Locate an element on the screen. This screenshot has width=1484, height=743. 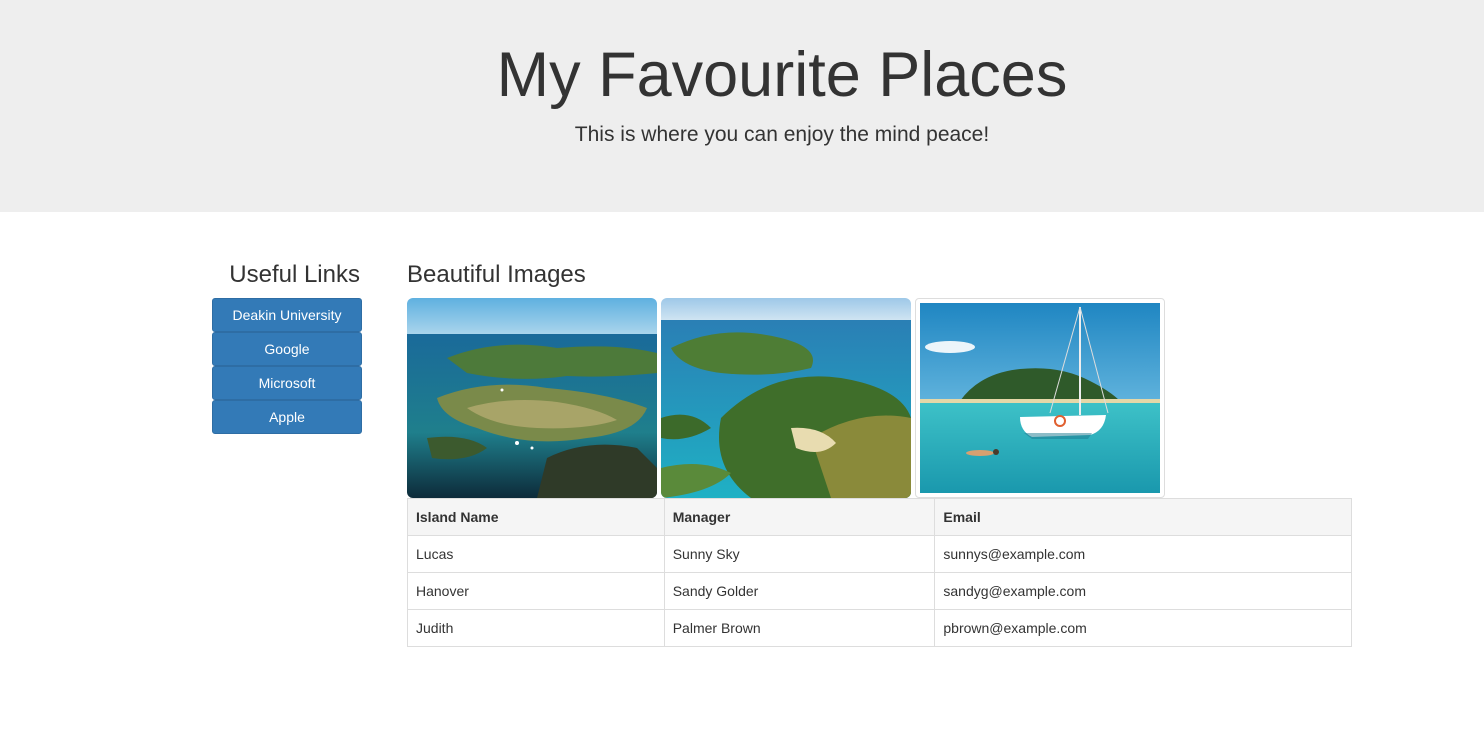
column-header-email: Email is located at coordinates (1143, 517).